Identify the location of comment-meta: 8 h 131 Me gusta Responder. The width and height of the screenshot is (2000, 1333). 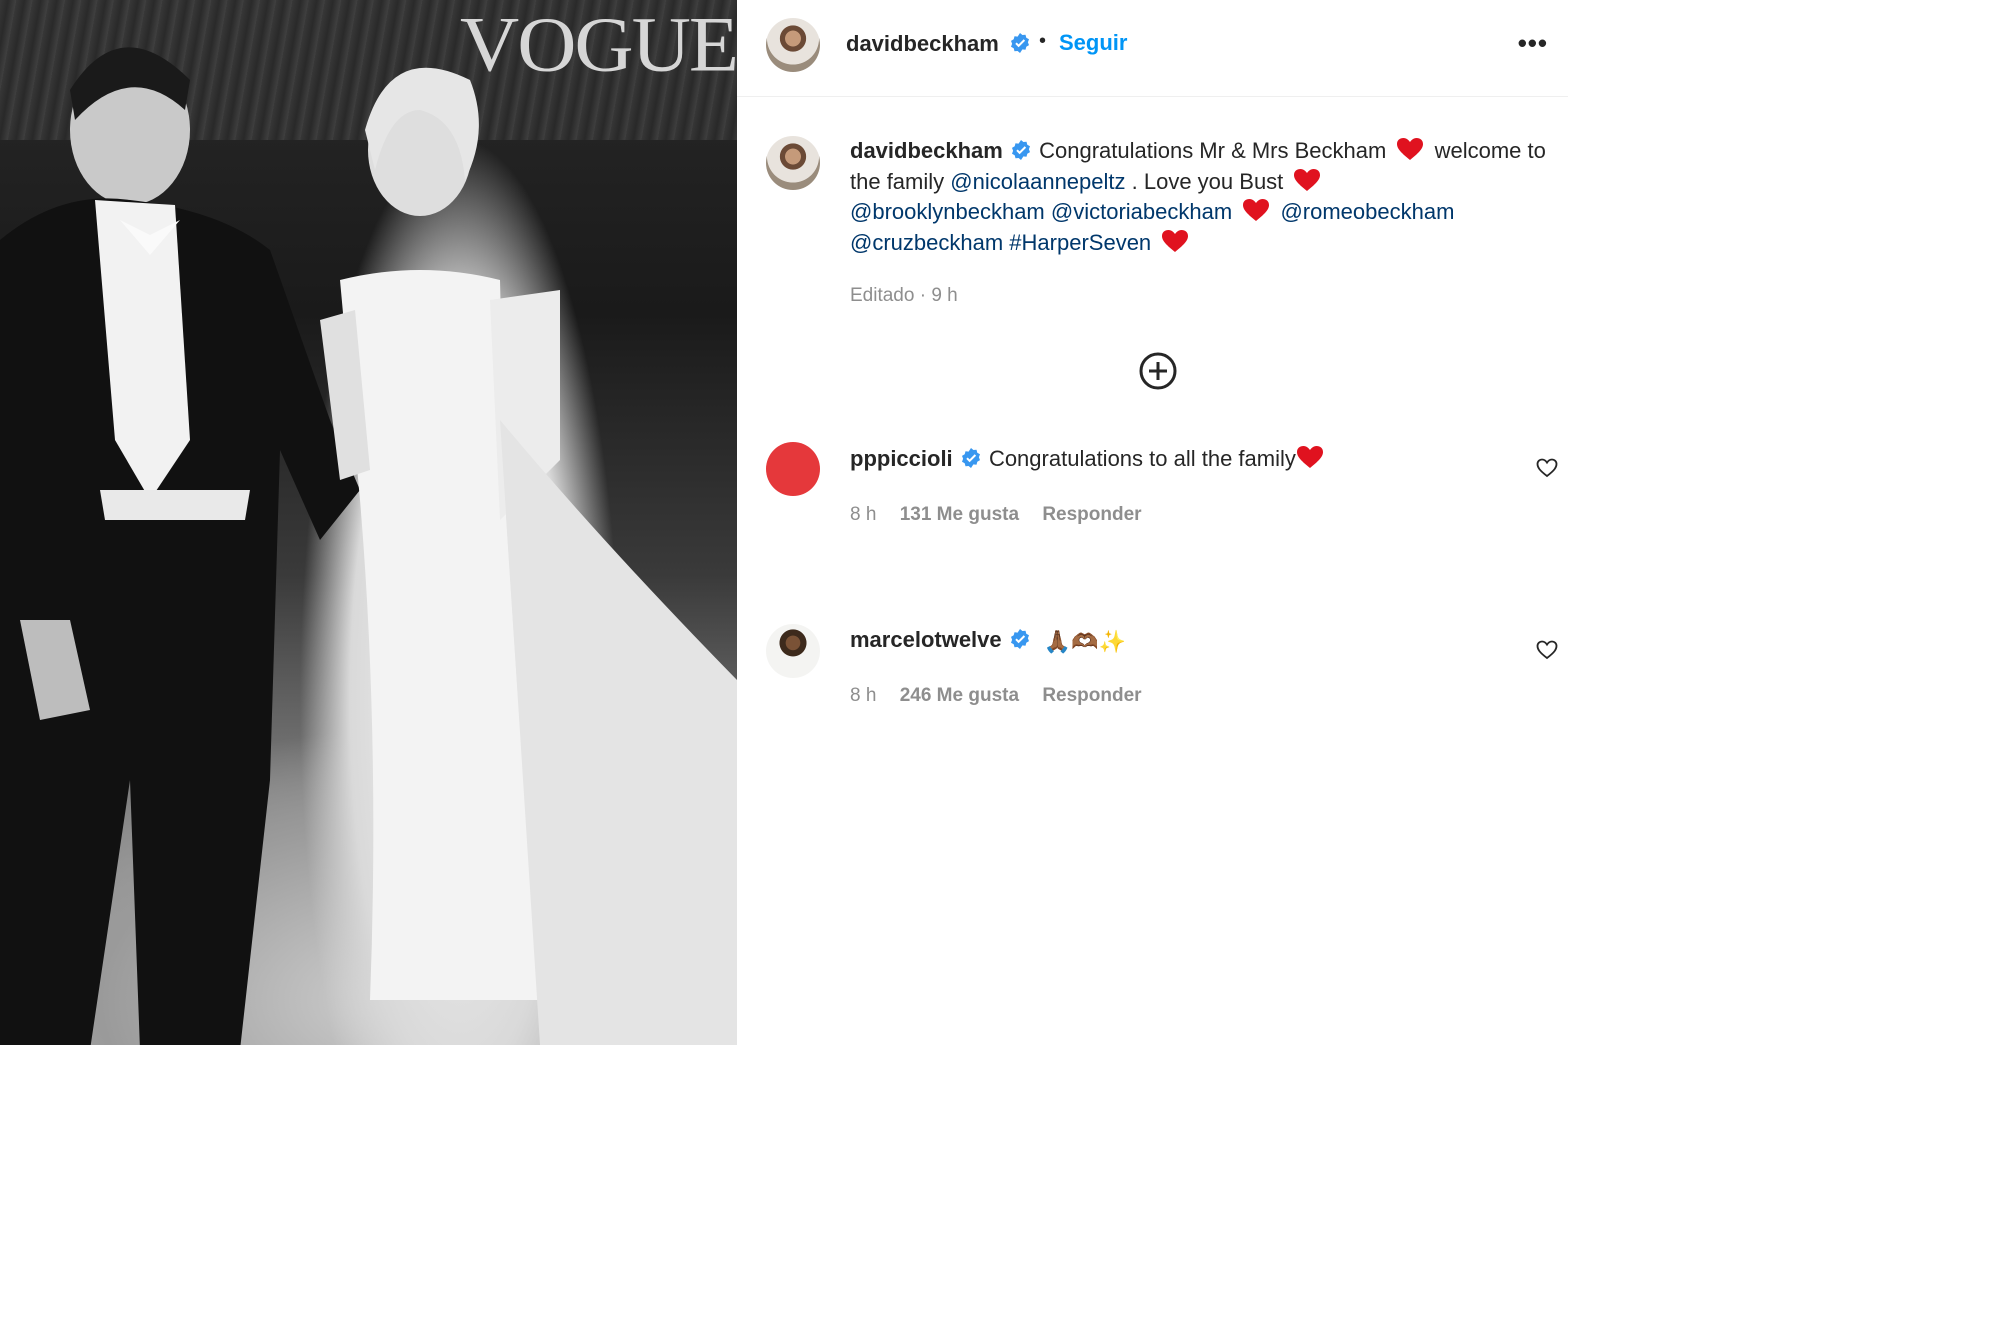
(1005, 515).